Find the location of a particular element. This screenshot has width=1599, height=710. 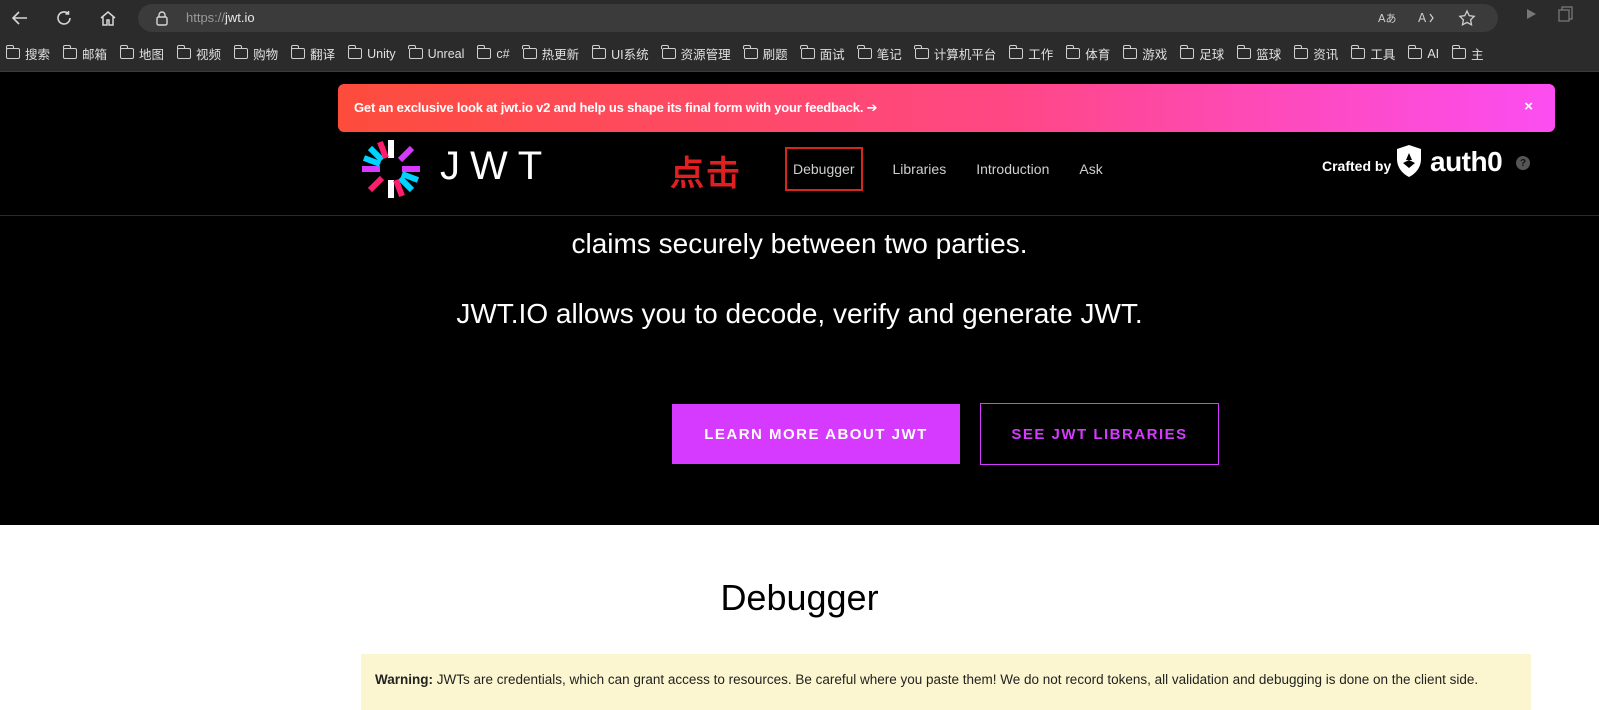

bookmark-item: 刷题 is located at coordinates (765, 53).